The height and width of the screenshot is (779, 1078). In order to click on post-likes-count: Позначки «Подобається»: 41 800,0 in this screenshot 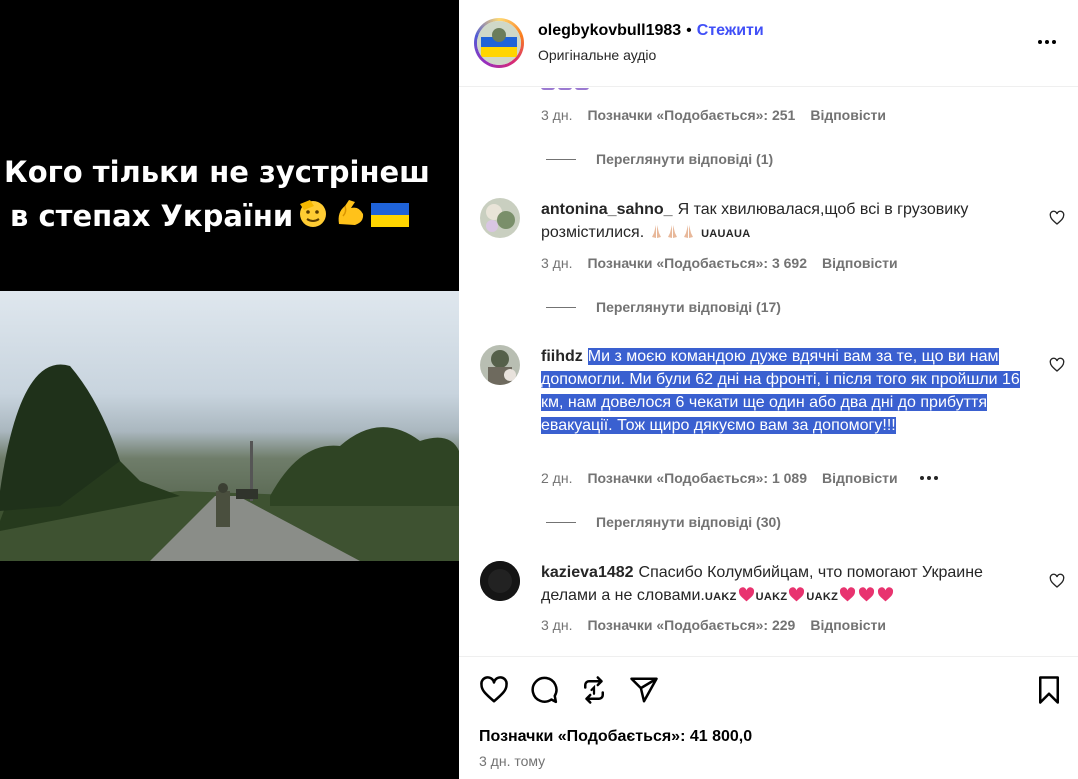, I will do `click(615, 737)`.